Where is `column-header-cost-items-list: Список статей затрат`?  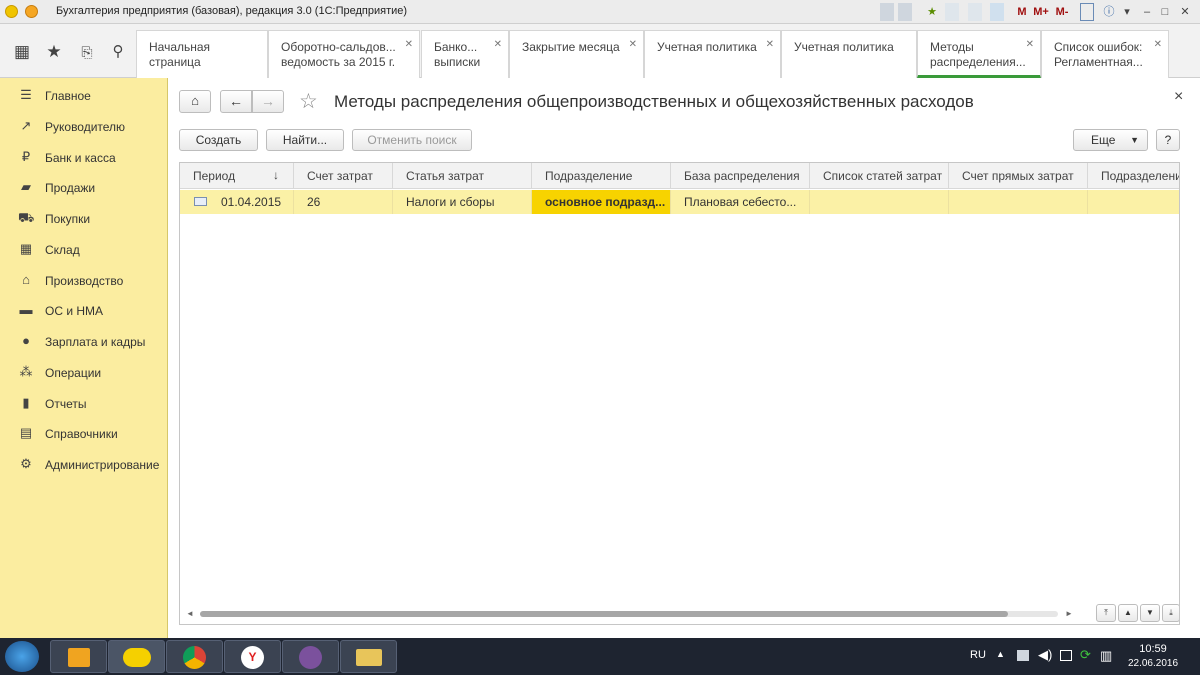 column-header-cost-items-list: Список статей затрат is located at coordinates (879, 176).